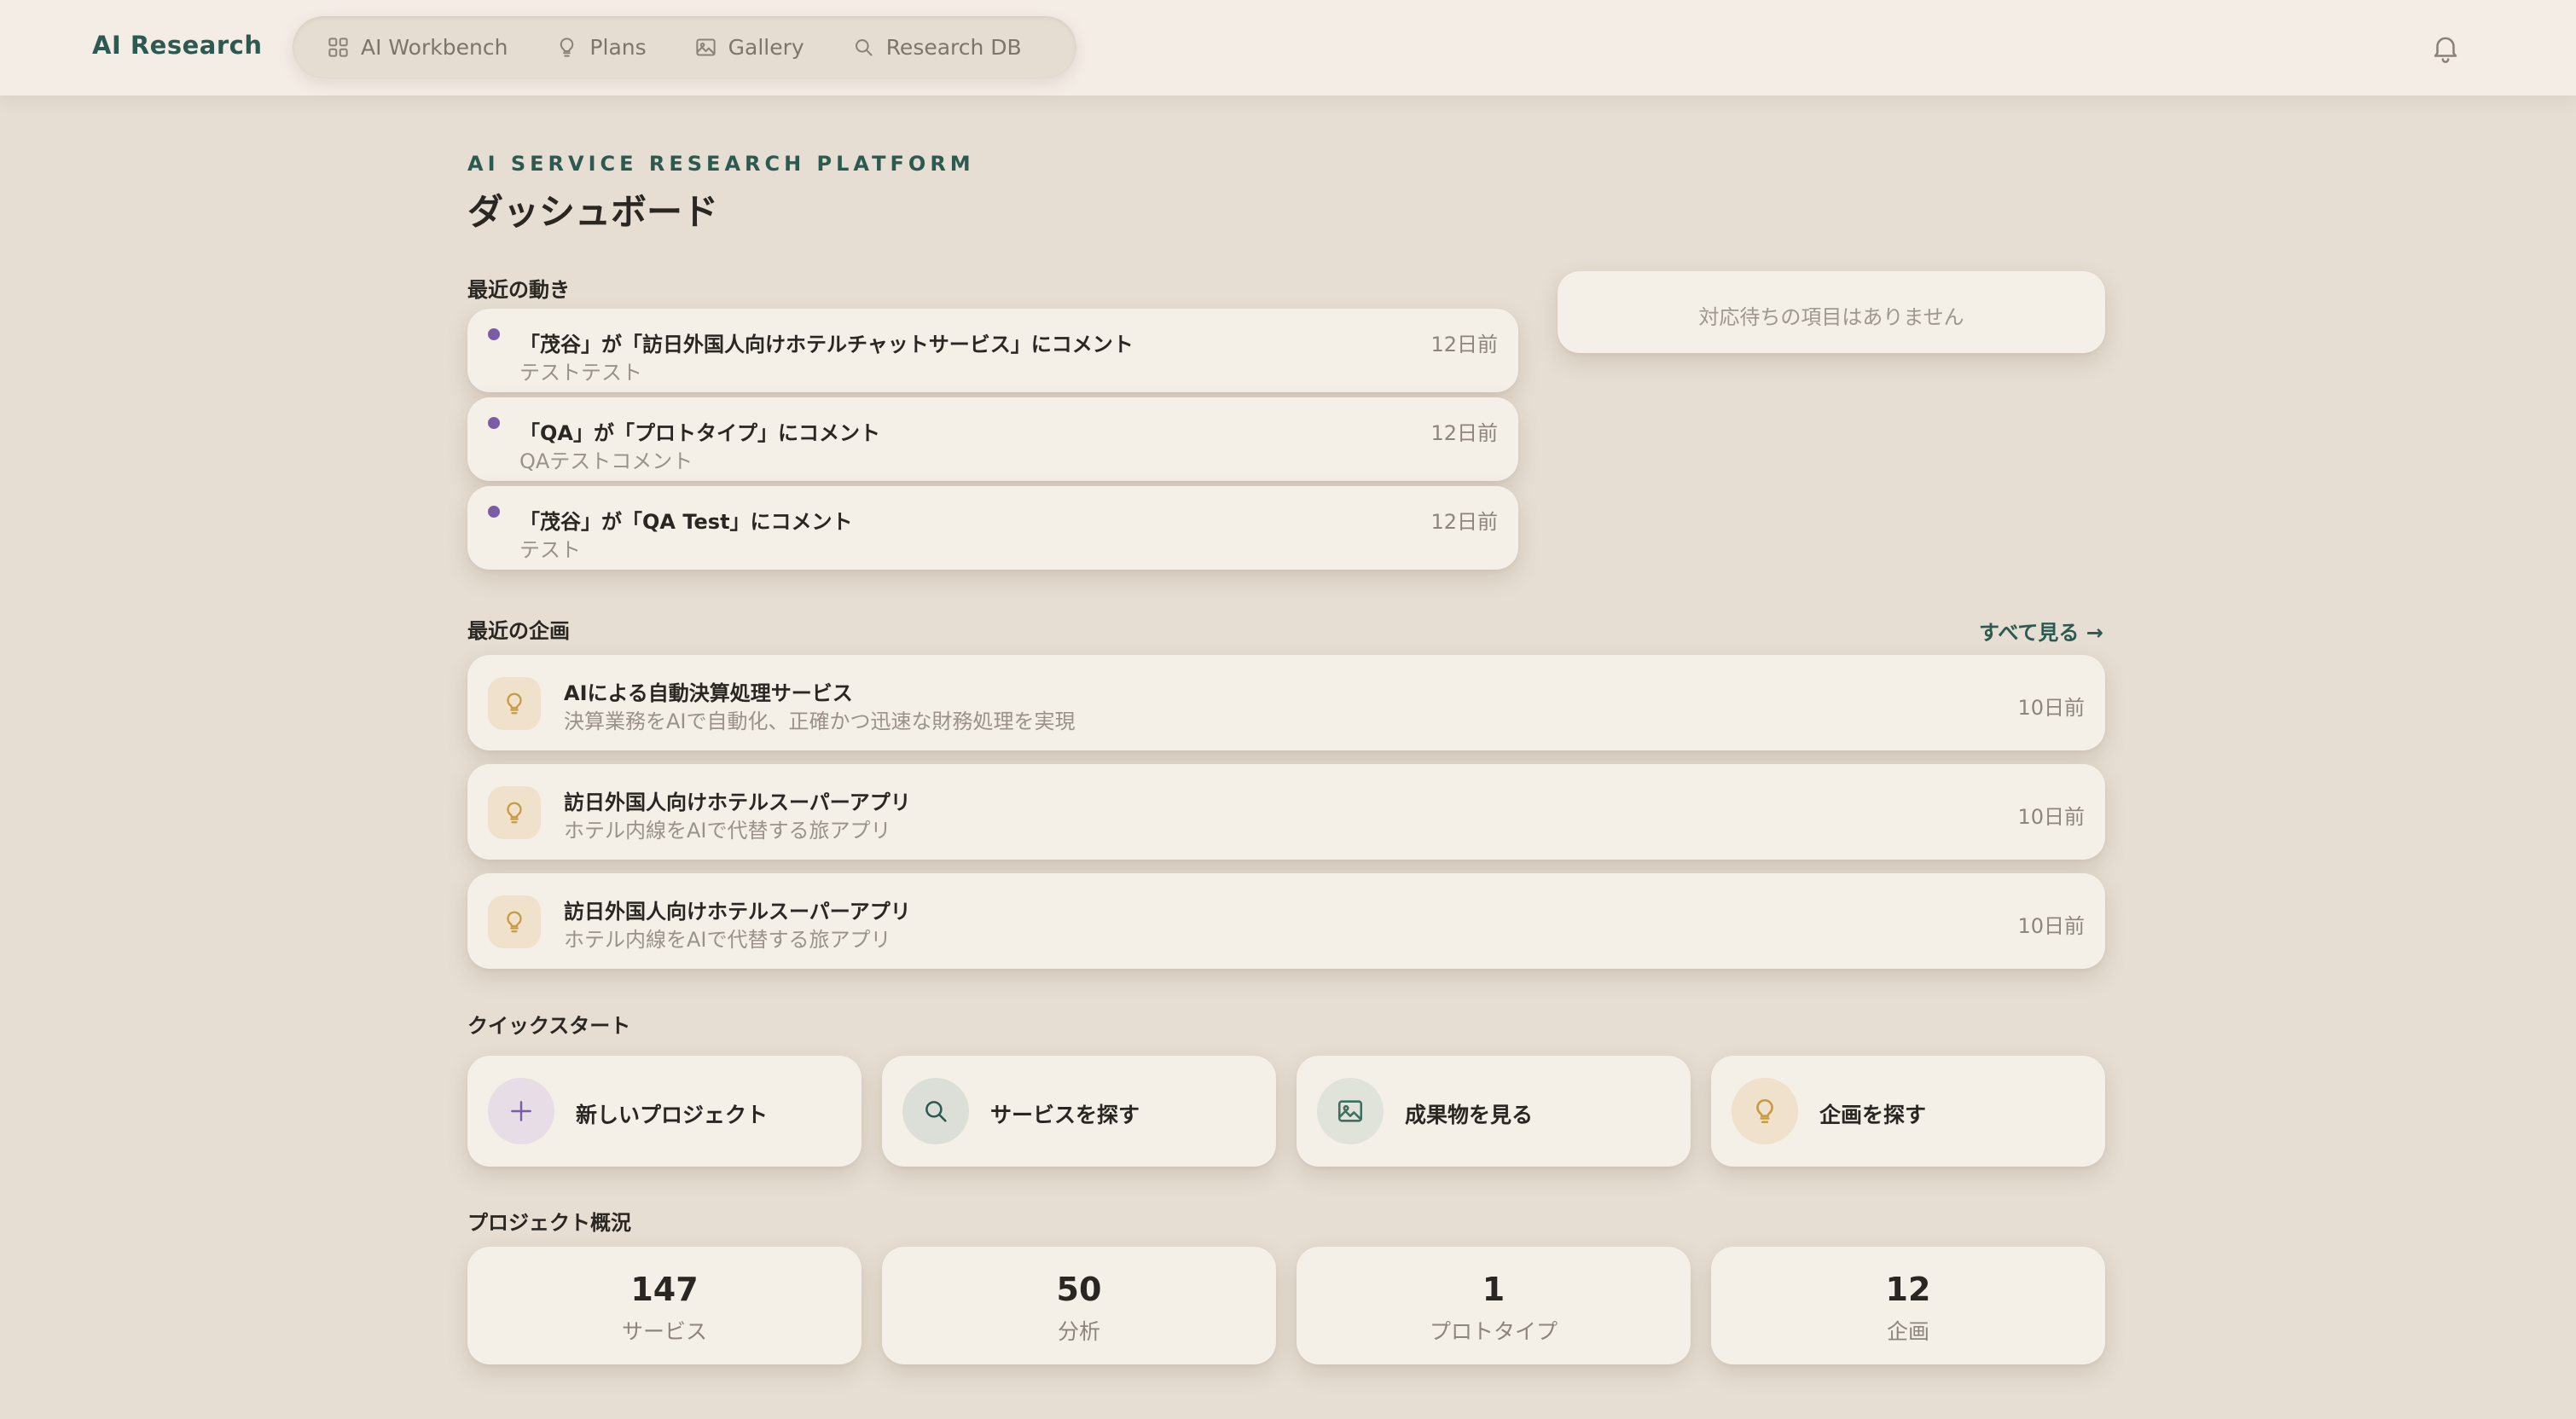 The width and height of the screenshot is (2576, 1419). I want to click on stat-card-analyses: 50 分析, so click(1079, 1306).